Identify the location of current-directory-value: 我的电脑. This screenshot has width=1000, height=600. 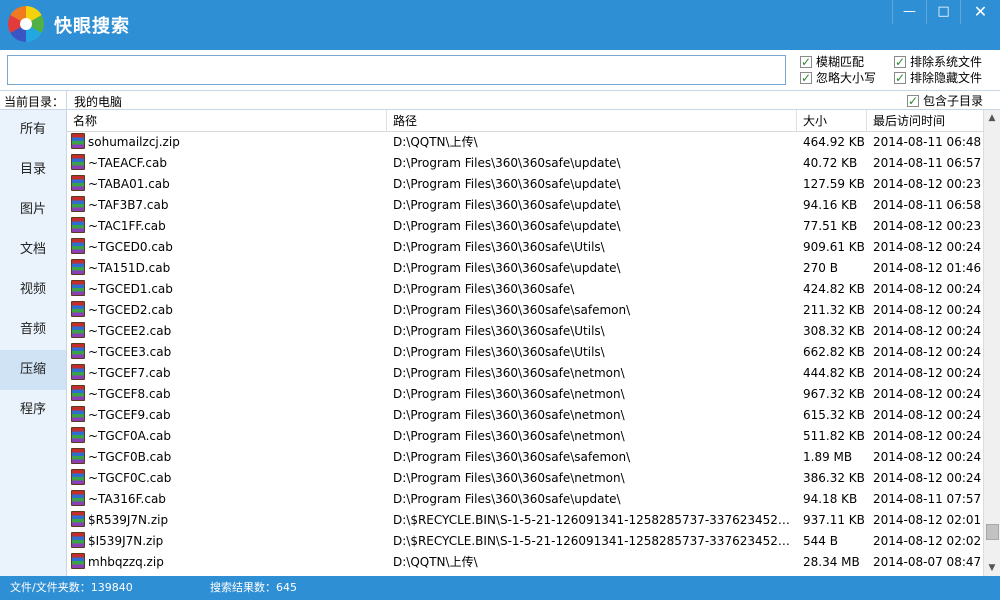
(98, 101).